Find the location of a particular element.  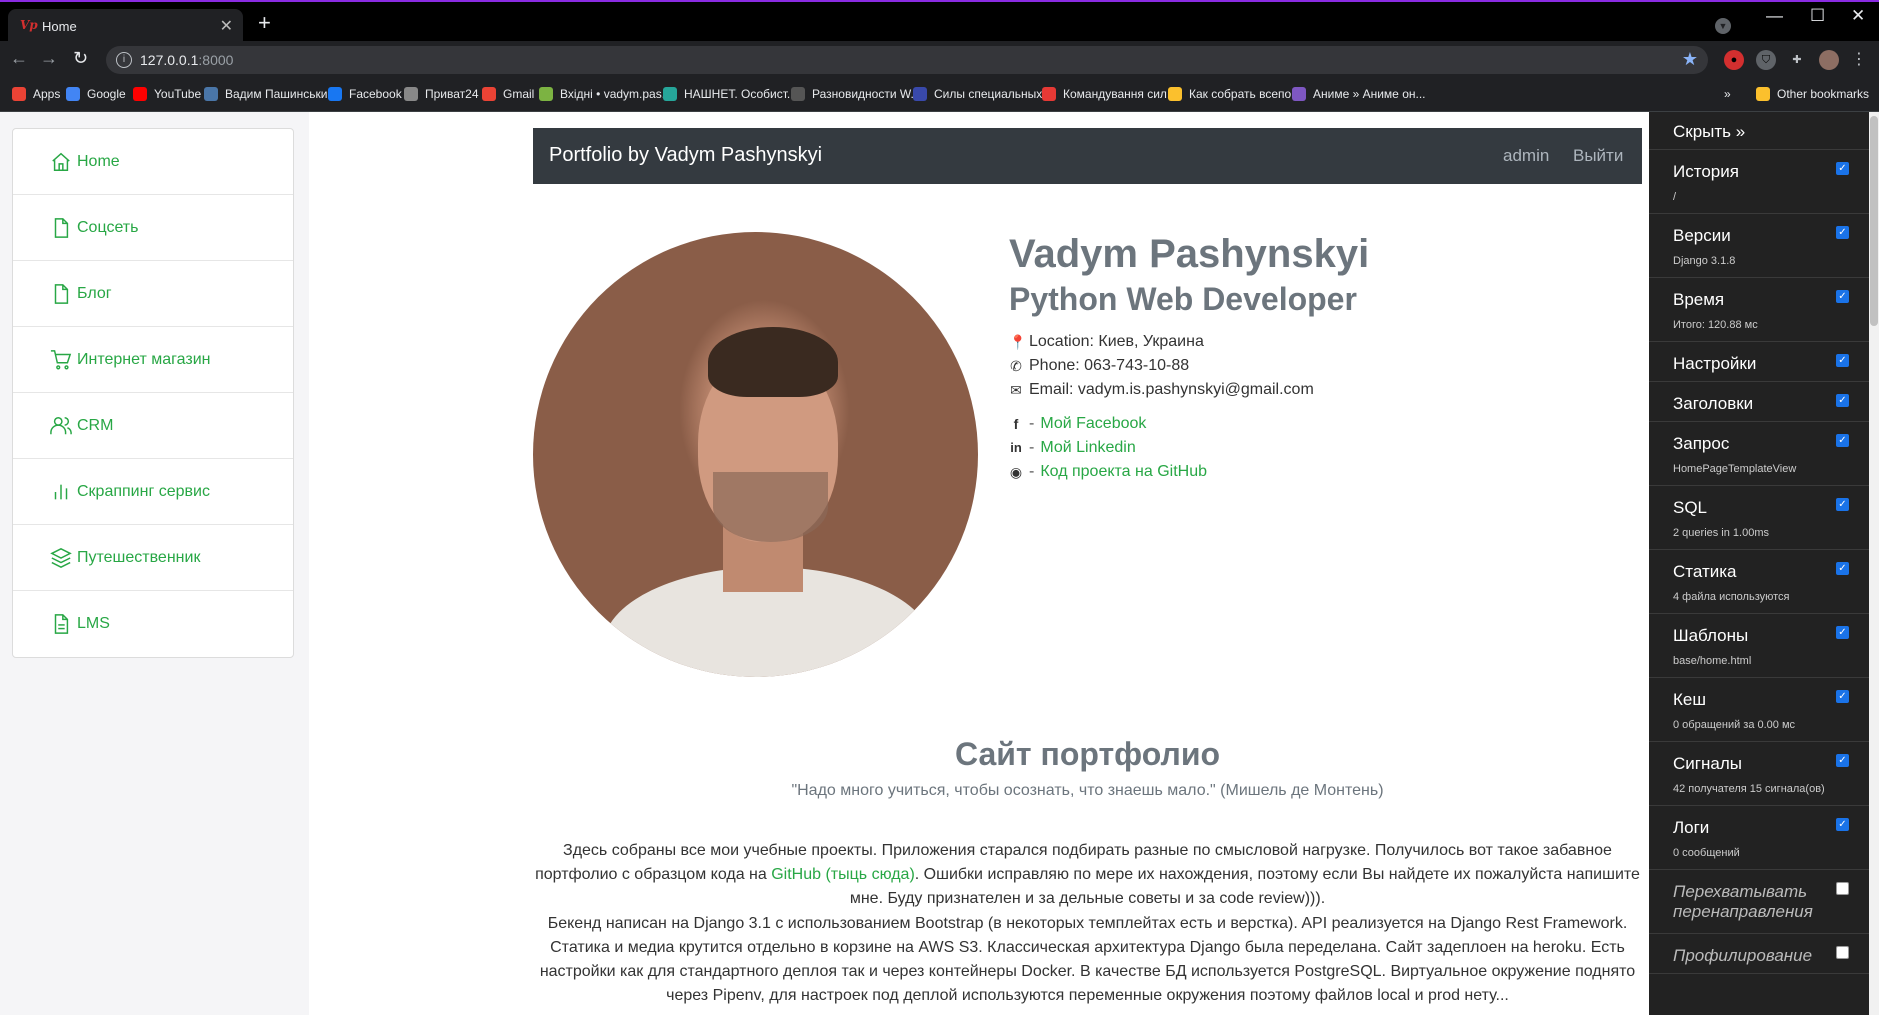

sidebar-item: Путешественник is located at coordinates (153, 558).